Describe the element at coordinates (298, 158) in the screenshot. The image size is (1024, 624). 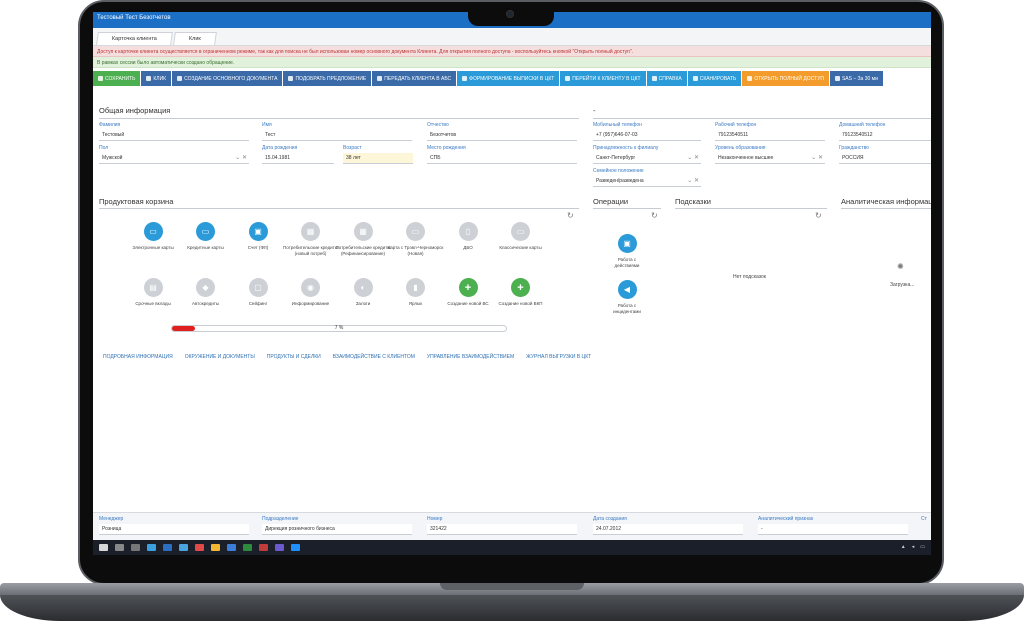
I see `birthdate-input: 15.04.1981` at that location.